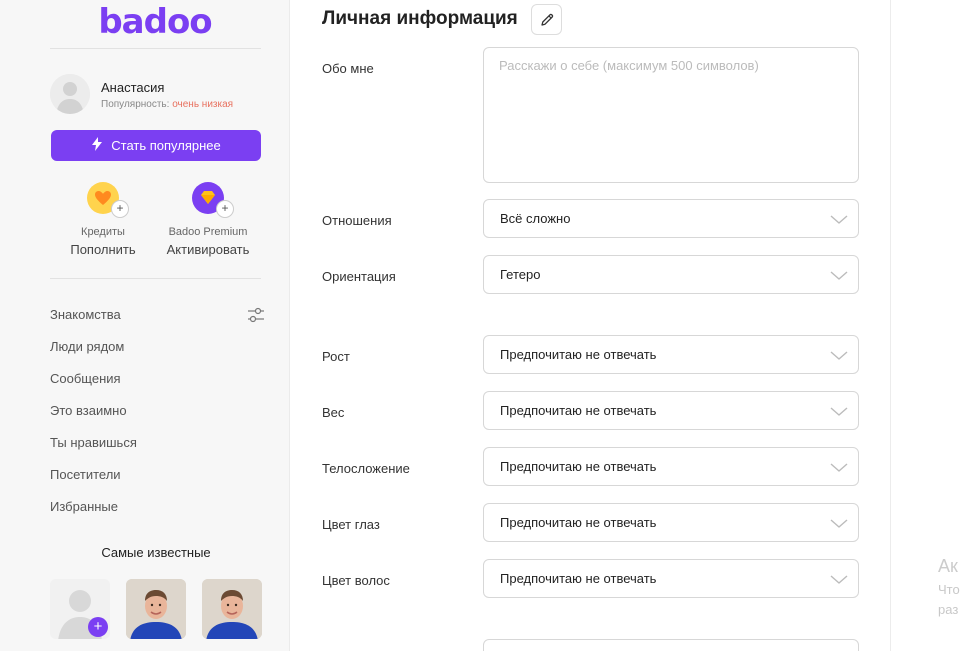 The width and height of the screenshot is (962, 651). Describe the element at coordinates (927, 325) in the screenshot. I see `right-panel: Ак Что раз` at that location.